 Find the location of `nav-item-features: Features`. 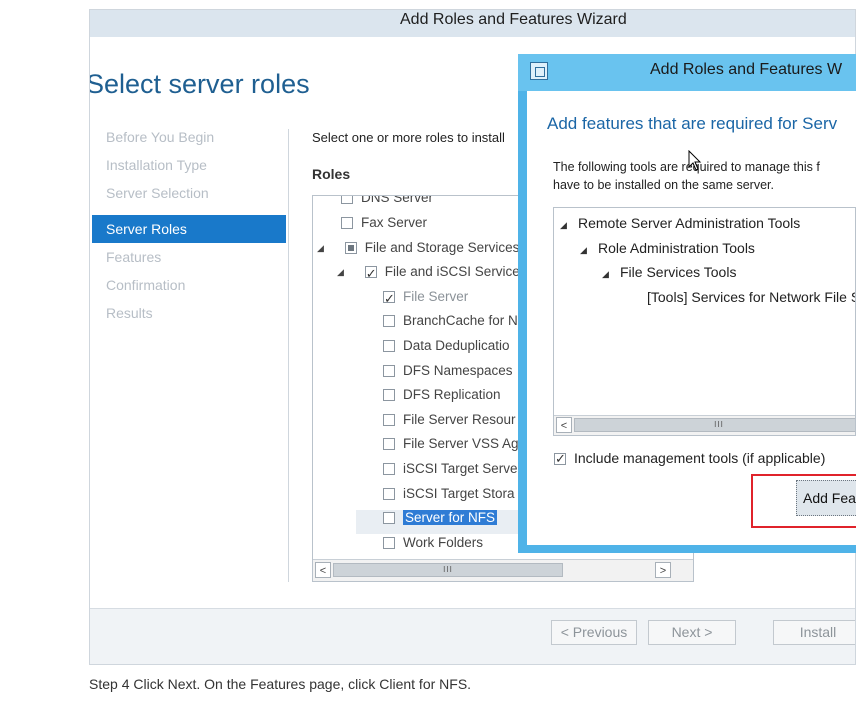

nav-item-features: Features is located at coordinates (189, 257).